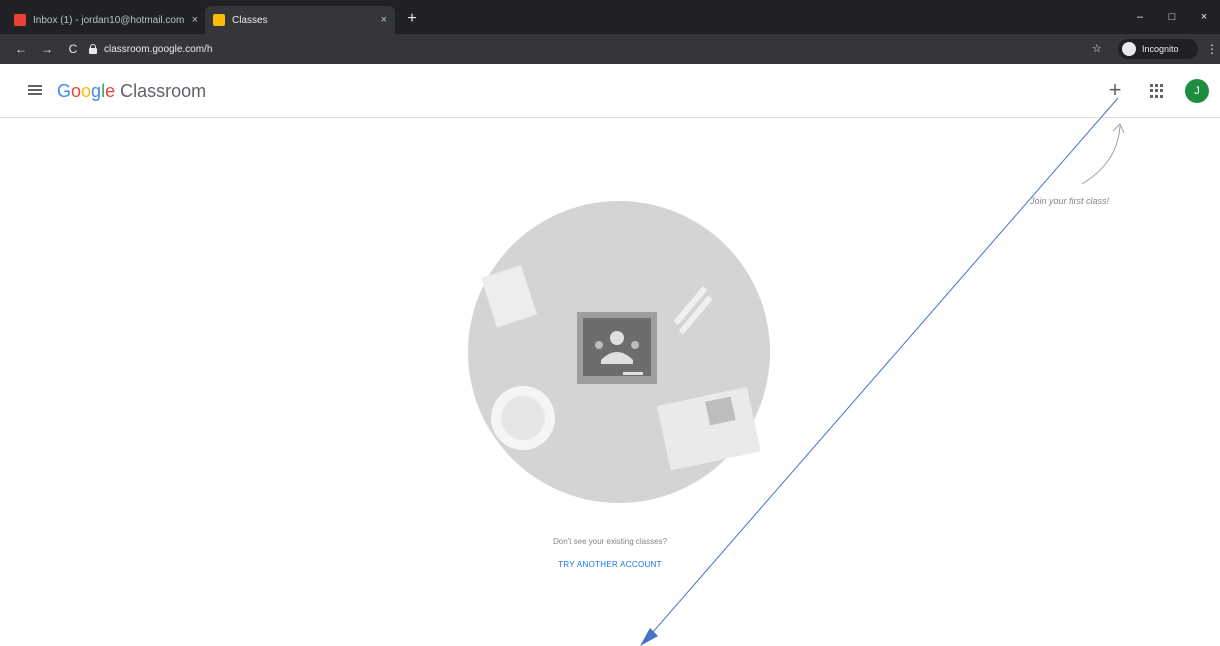 This screenshot has height=646, width=1220. Describe the element at coordinates (1140, 17) in the screenshot. I see `minimize-button: –` at that location.